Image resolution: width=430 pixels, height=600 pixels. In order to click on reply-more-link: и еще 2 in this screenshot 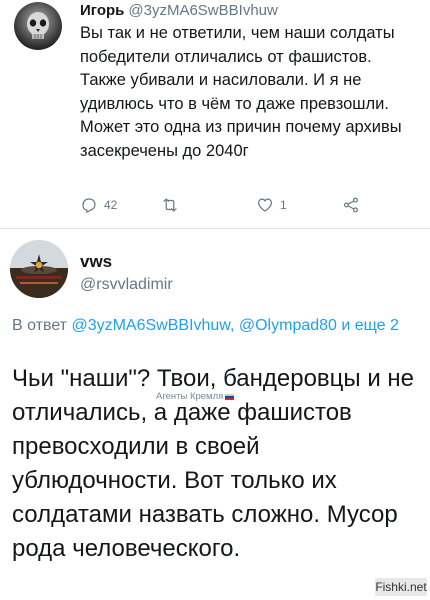, I will do `click(368, 325)`.